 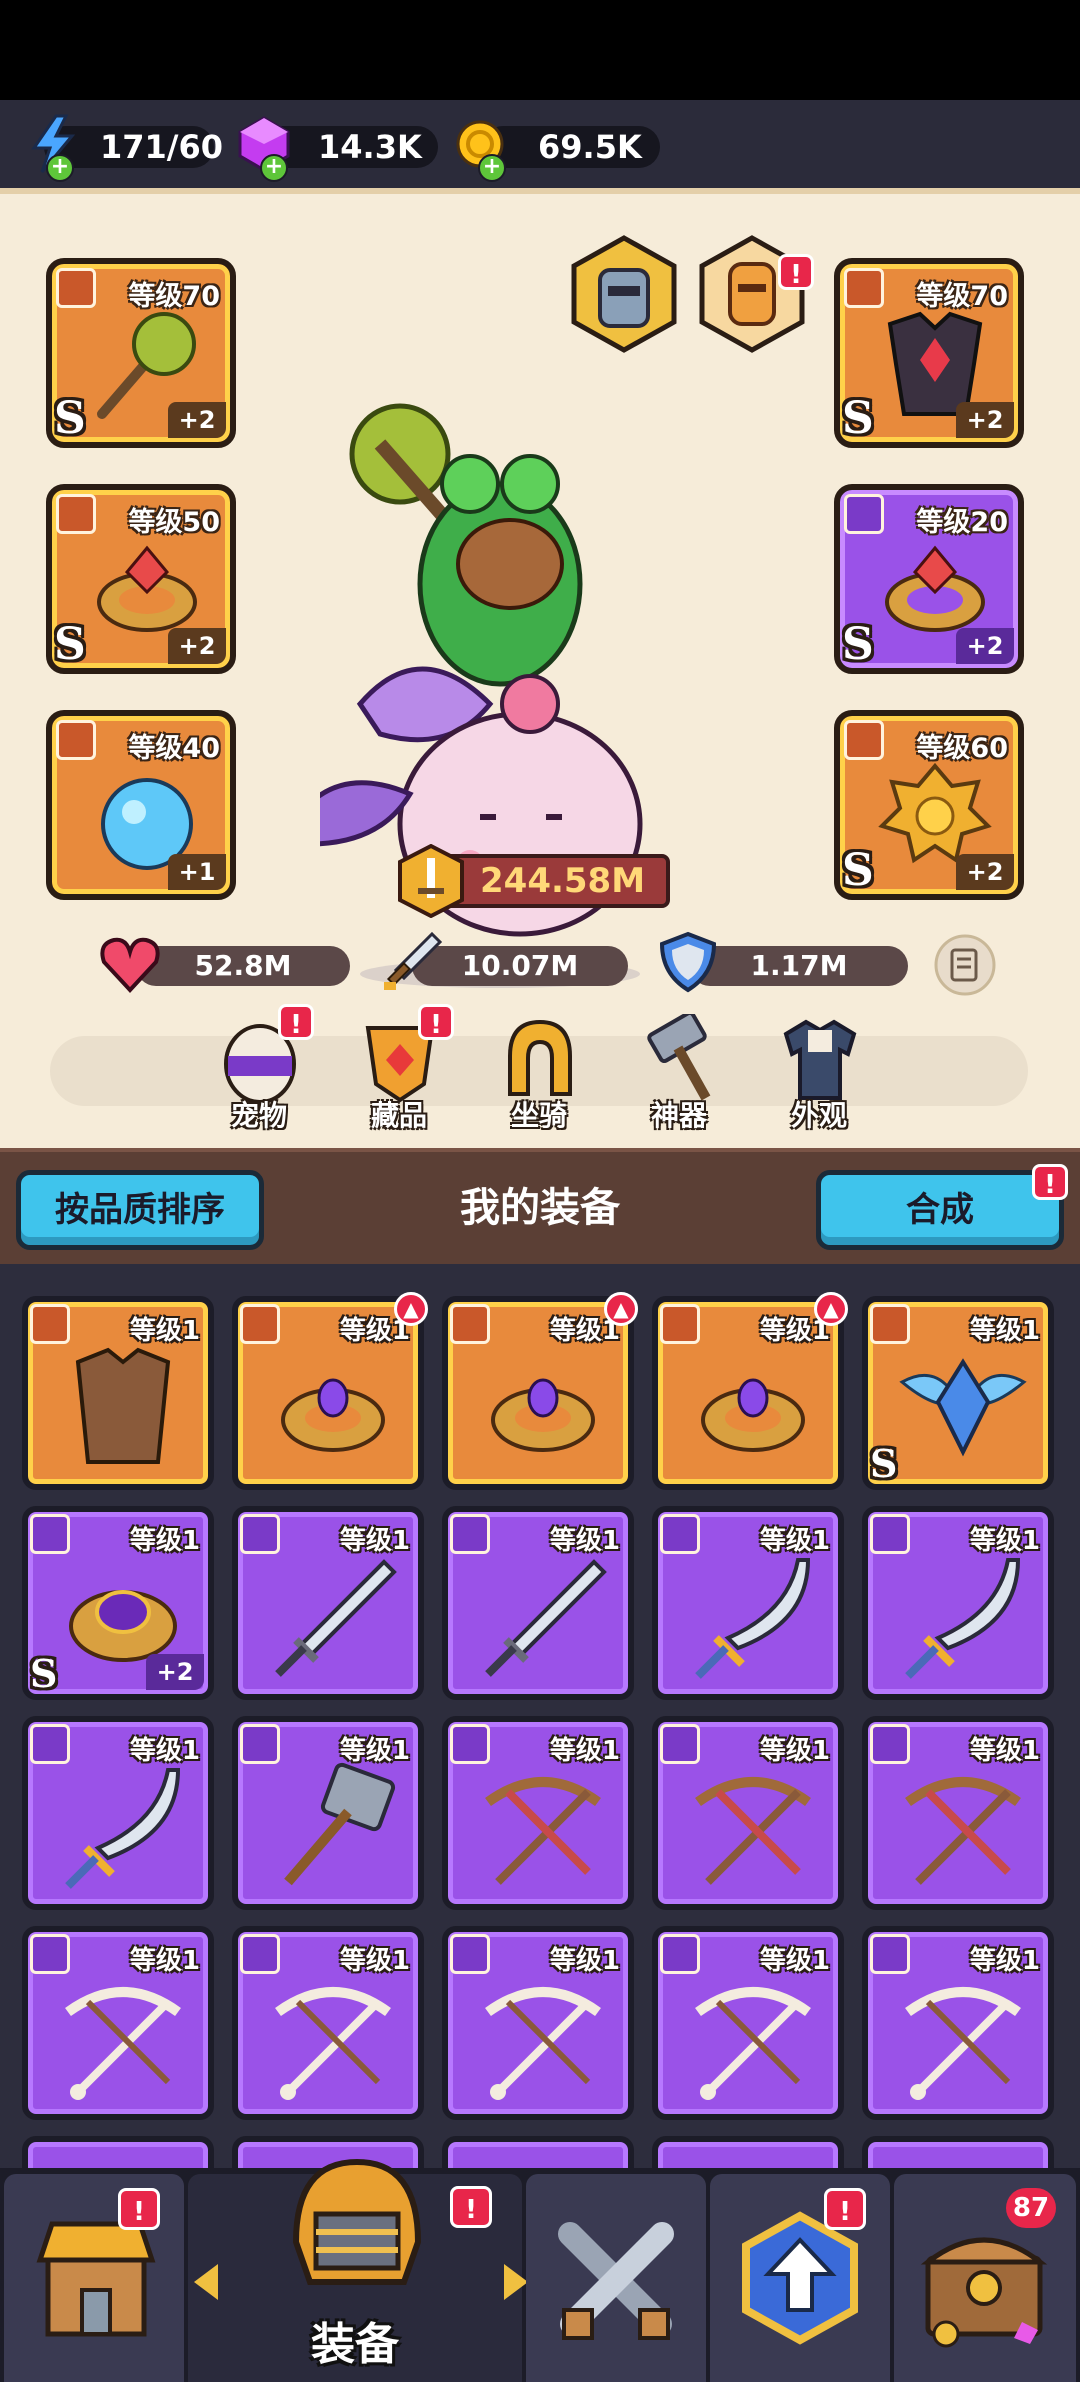 I want to click on ring-slot-2: 等级20 S +2, so click(x=929, y=579).